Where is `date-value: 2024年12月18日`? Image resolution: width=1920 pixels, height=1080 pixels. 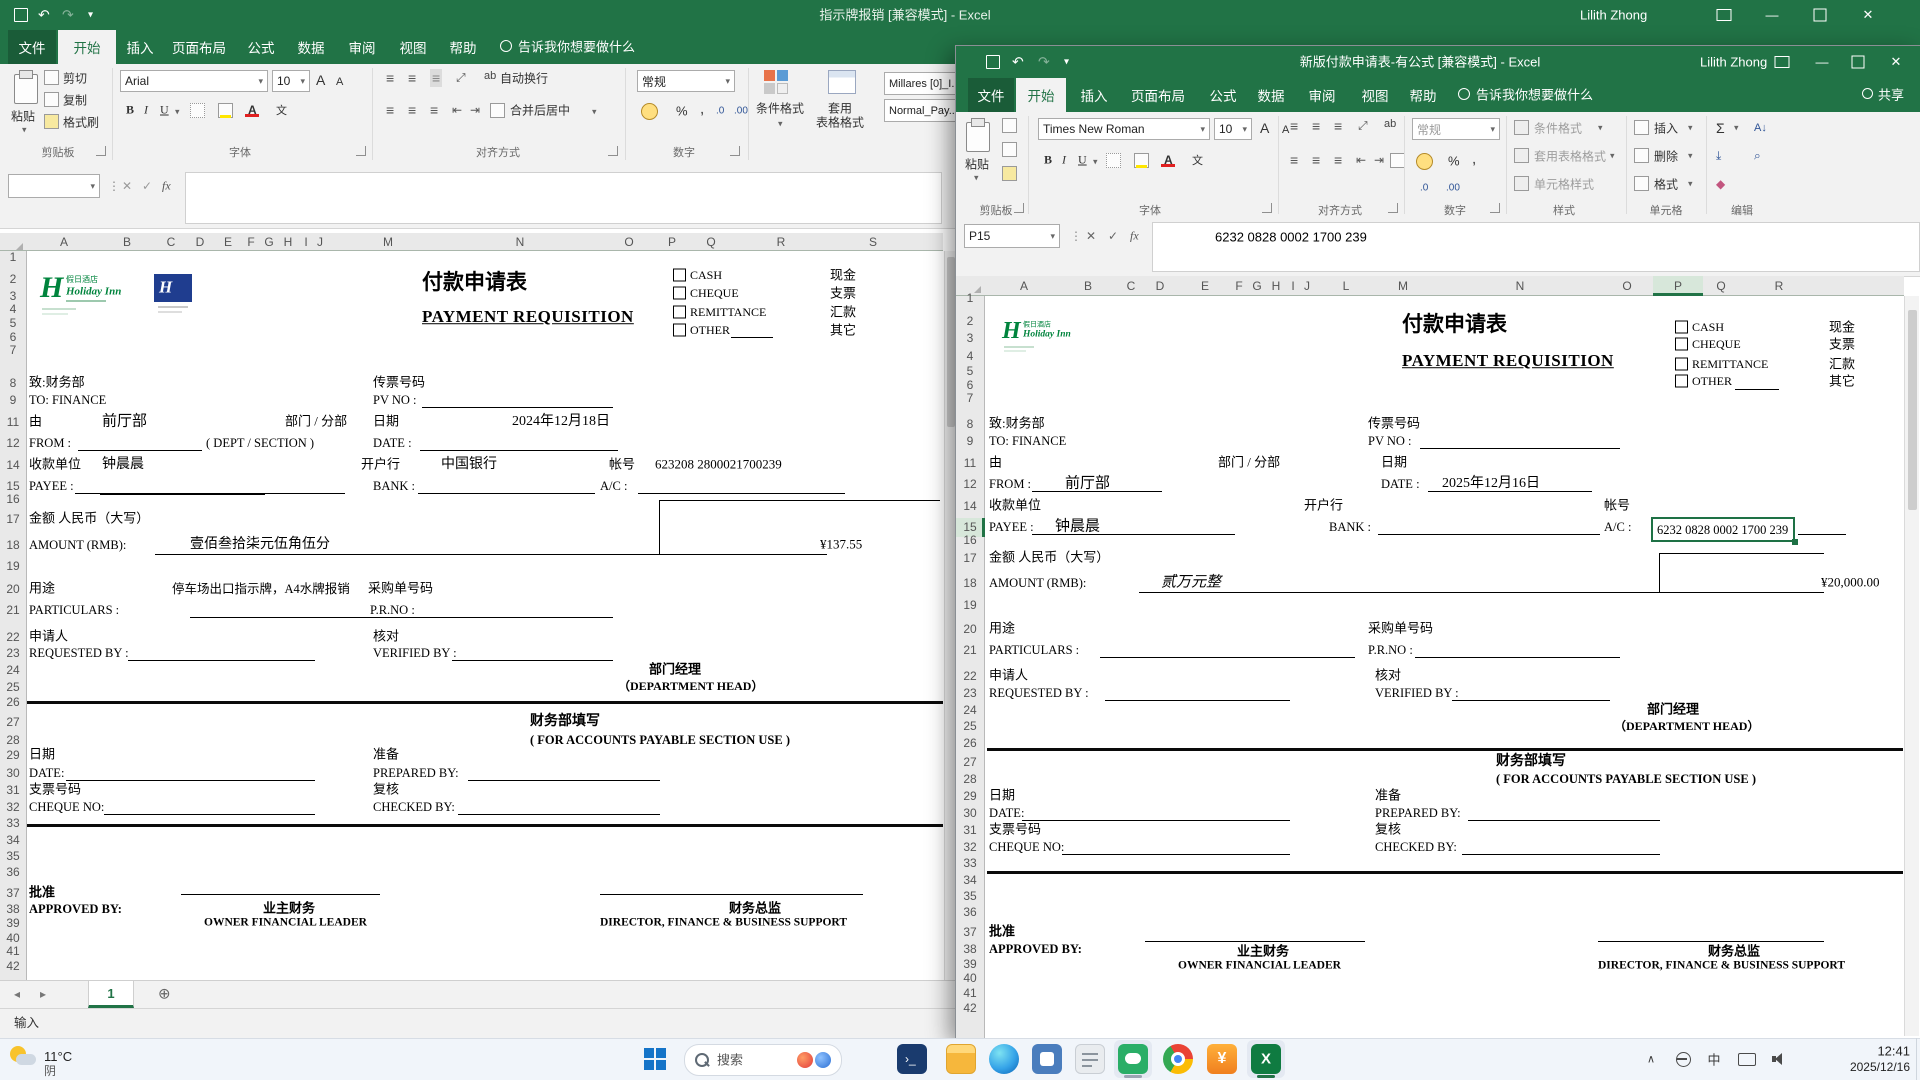 date-value: 2024年12月18日 is located at coordinates (561, 422).